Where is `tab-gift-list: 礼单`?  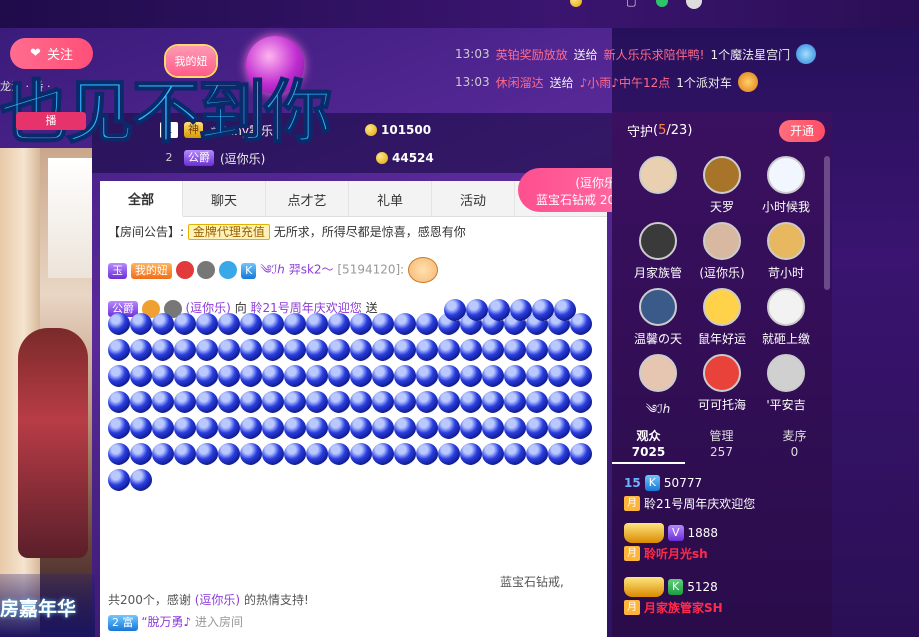
tab-gift-list: 礼单 is located at coordinates (390, 199).